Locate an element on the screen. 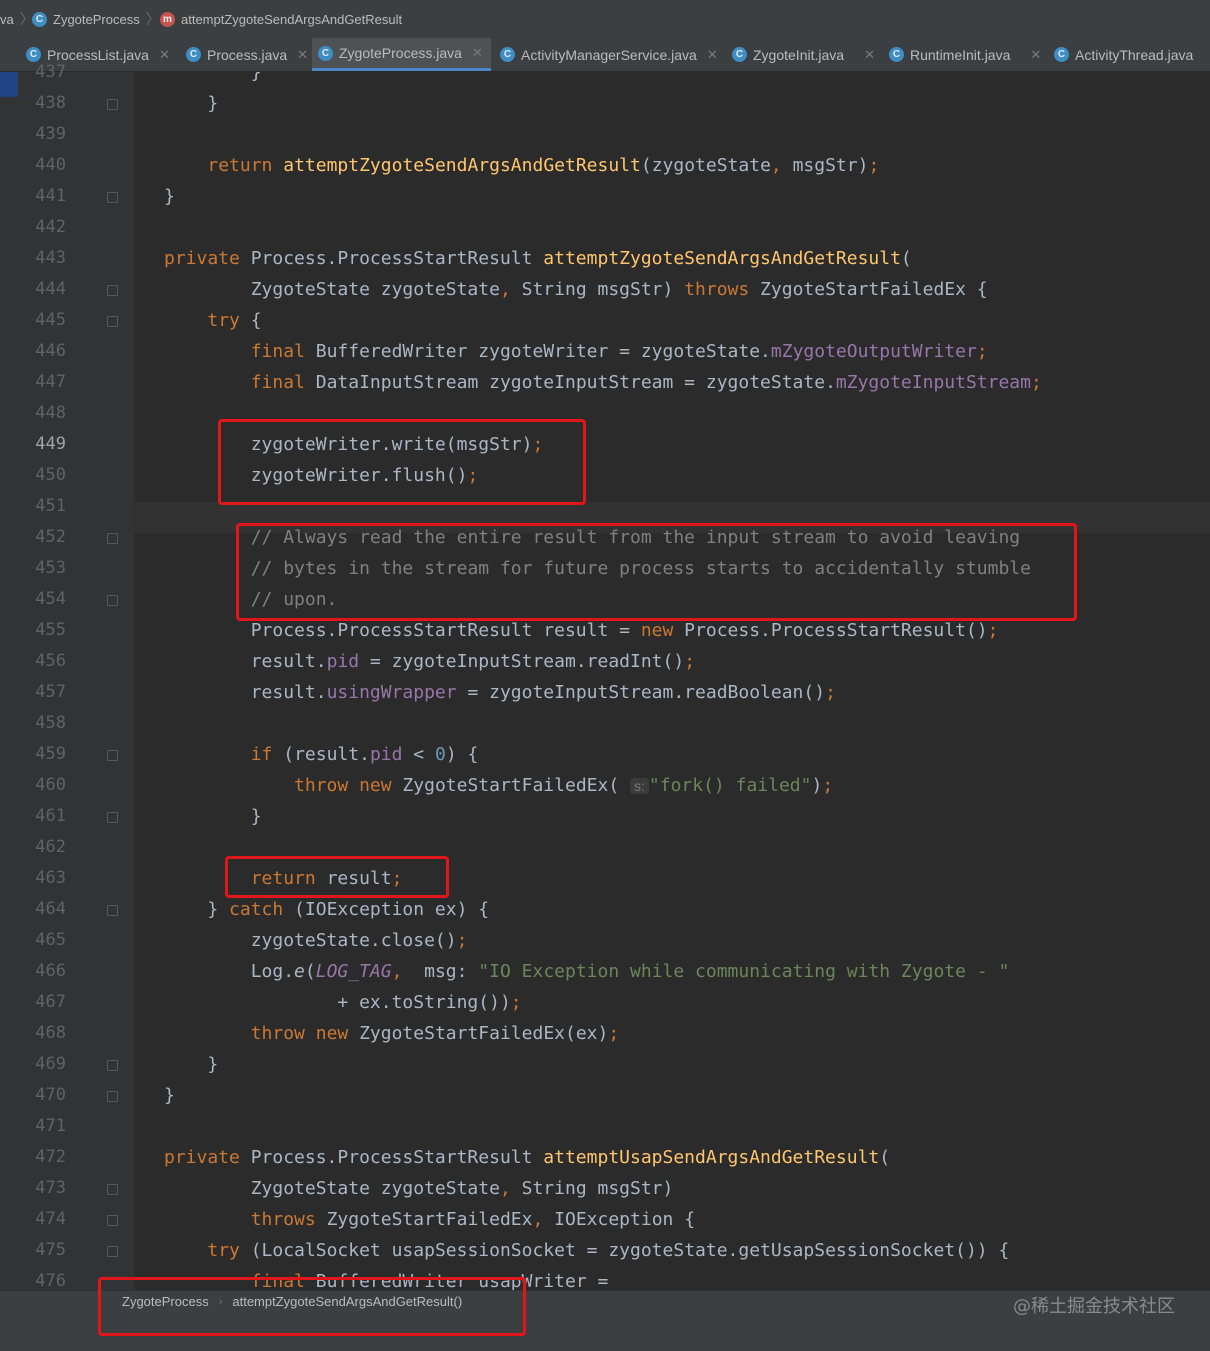 The image size is (1210, 1351). line-number: 460 is located at coordinates (50, 785).